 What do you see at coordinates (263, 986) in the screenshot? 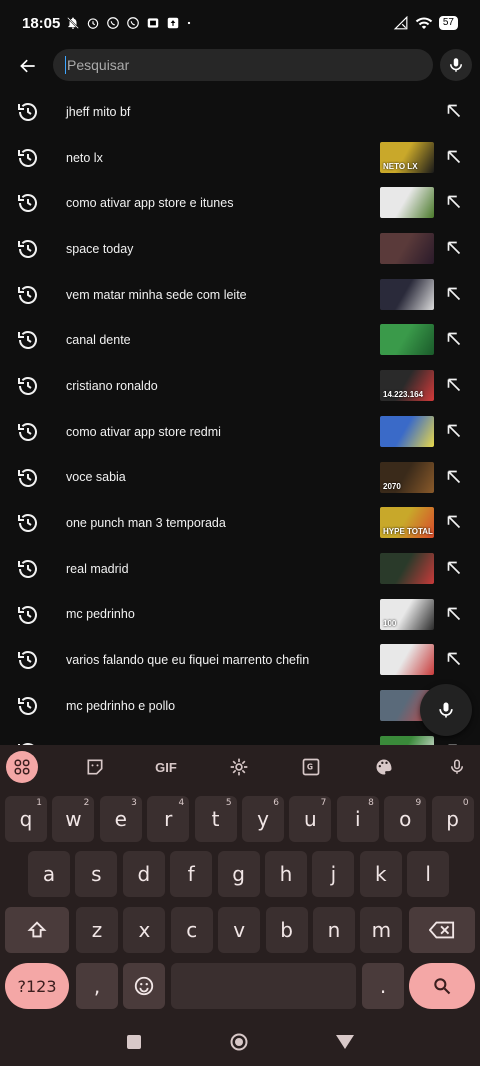
I see `space-key` at bounding box center [263, 986].